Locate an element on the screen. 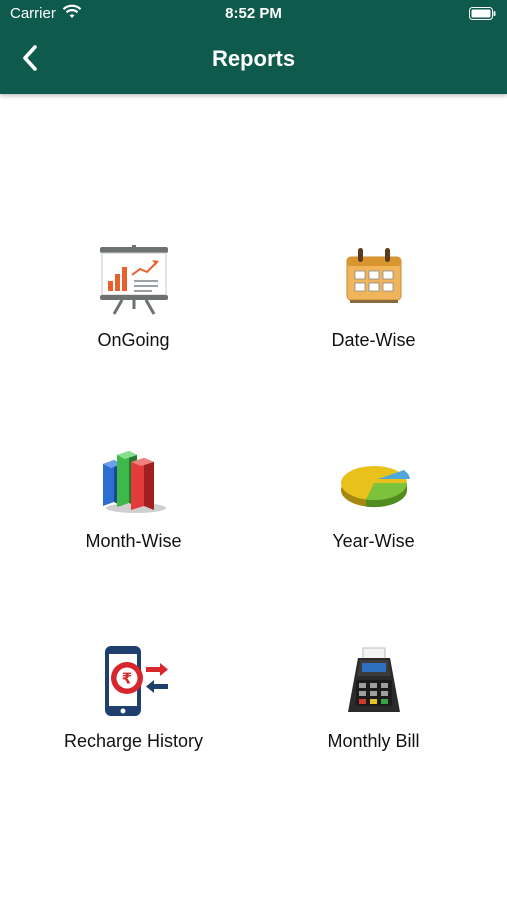  recharge-history-label: Recharge History is located at coordinates (133, 741).